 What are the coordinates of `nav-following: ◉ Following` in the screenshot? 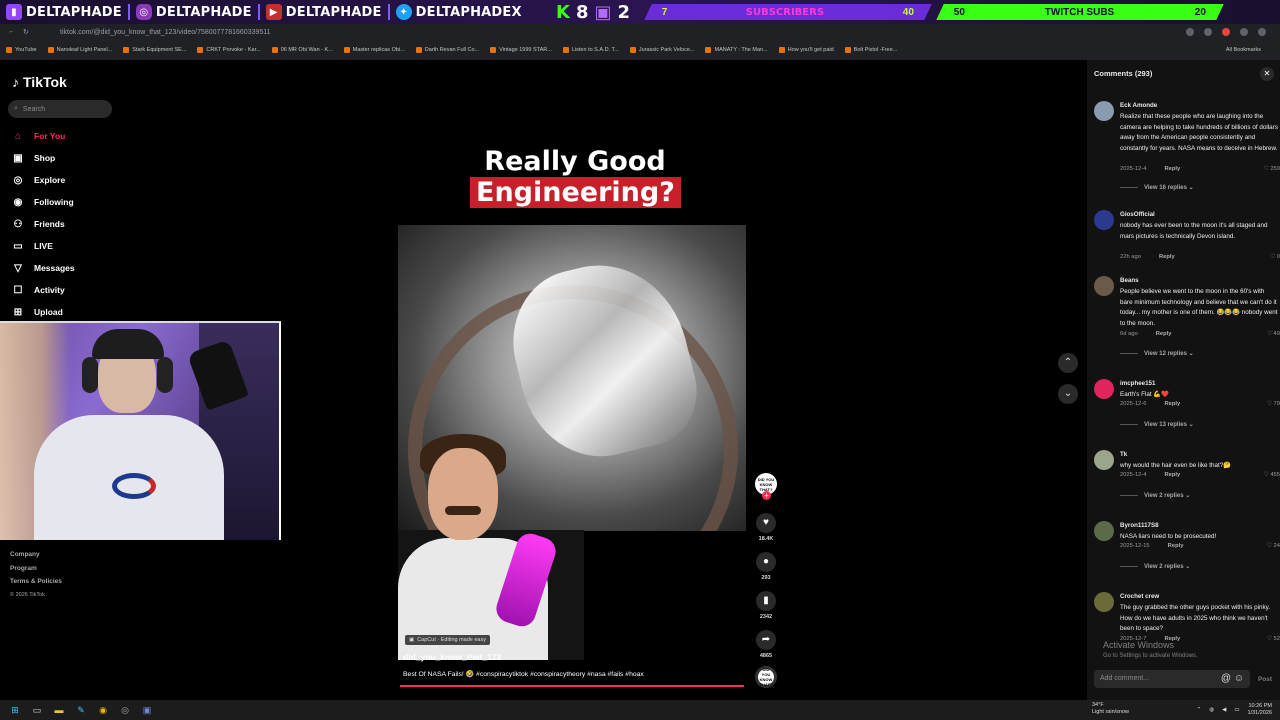 It's located at (43, 202).